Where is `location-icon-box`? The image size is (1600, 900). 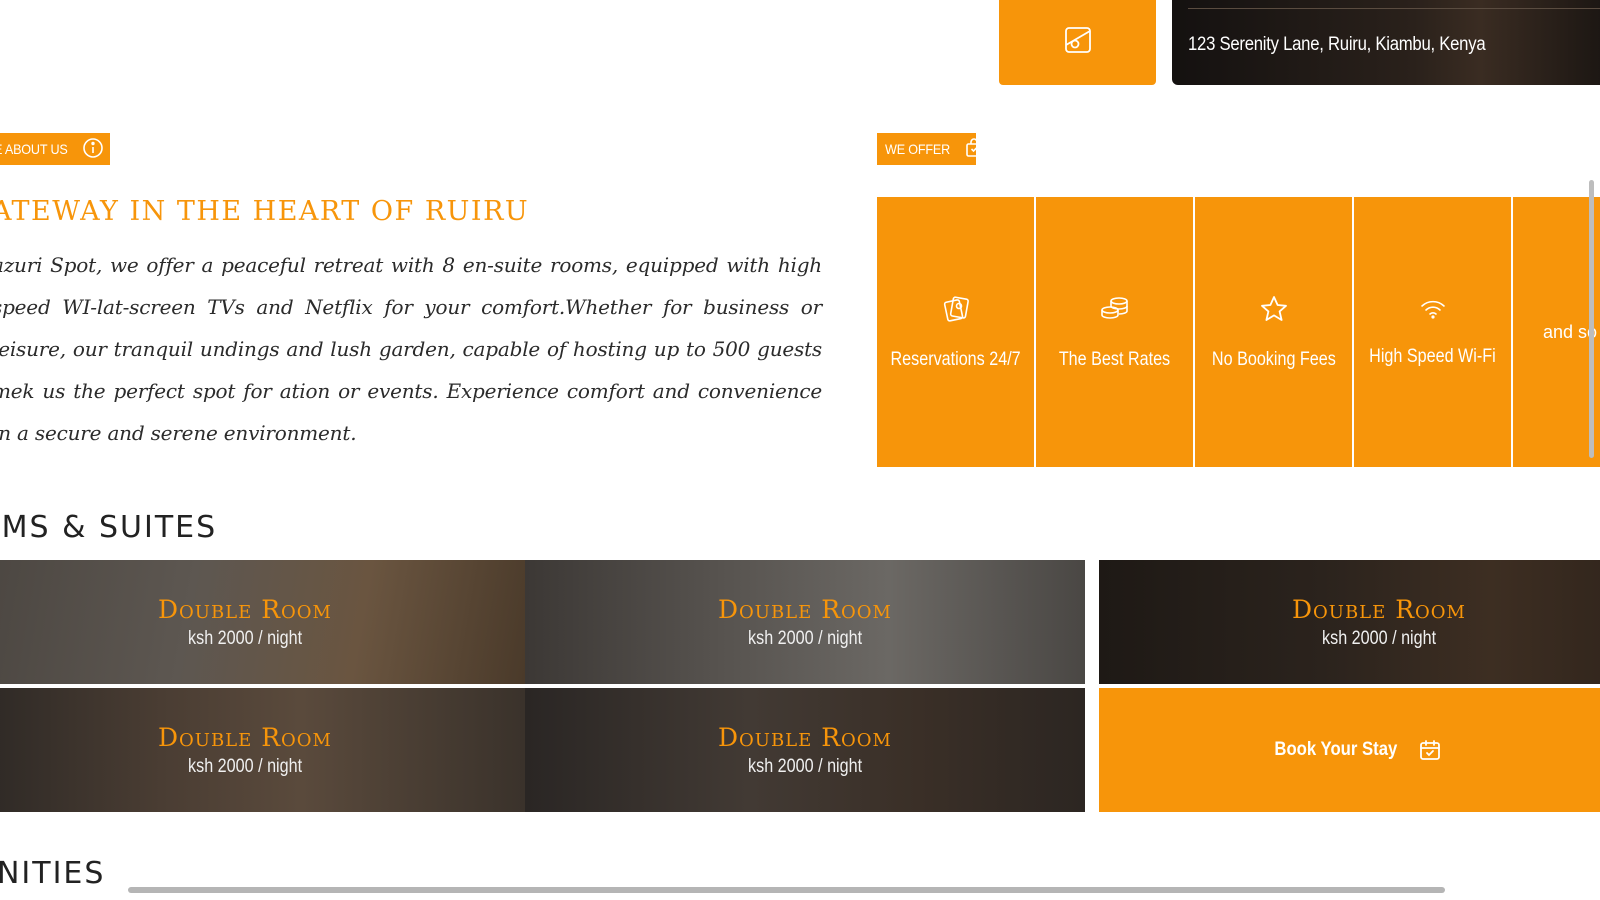
location-icon-box is located at coordinates (1077, 42).